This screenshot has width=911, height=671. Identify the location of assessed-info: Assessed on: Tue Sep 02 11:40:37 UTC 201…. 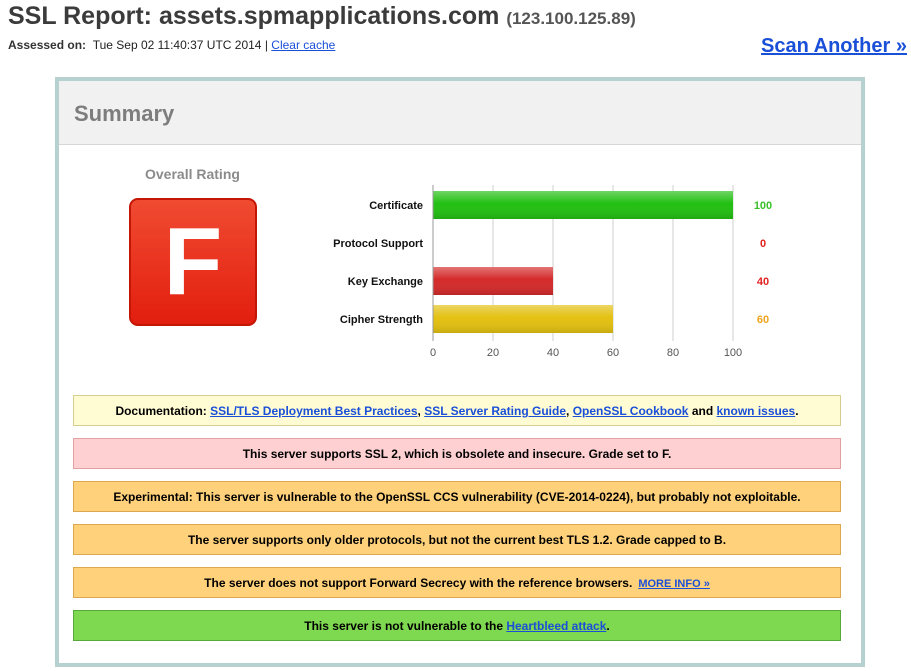
(171, 45).